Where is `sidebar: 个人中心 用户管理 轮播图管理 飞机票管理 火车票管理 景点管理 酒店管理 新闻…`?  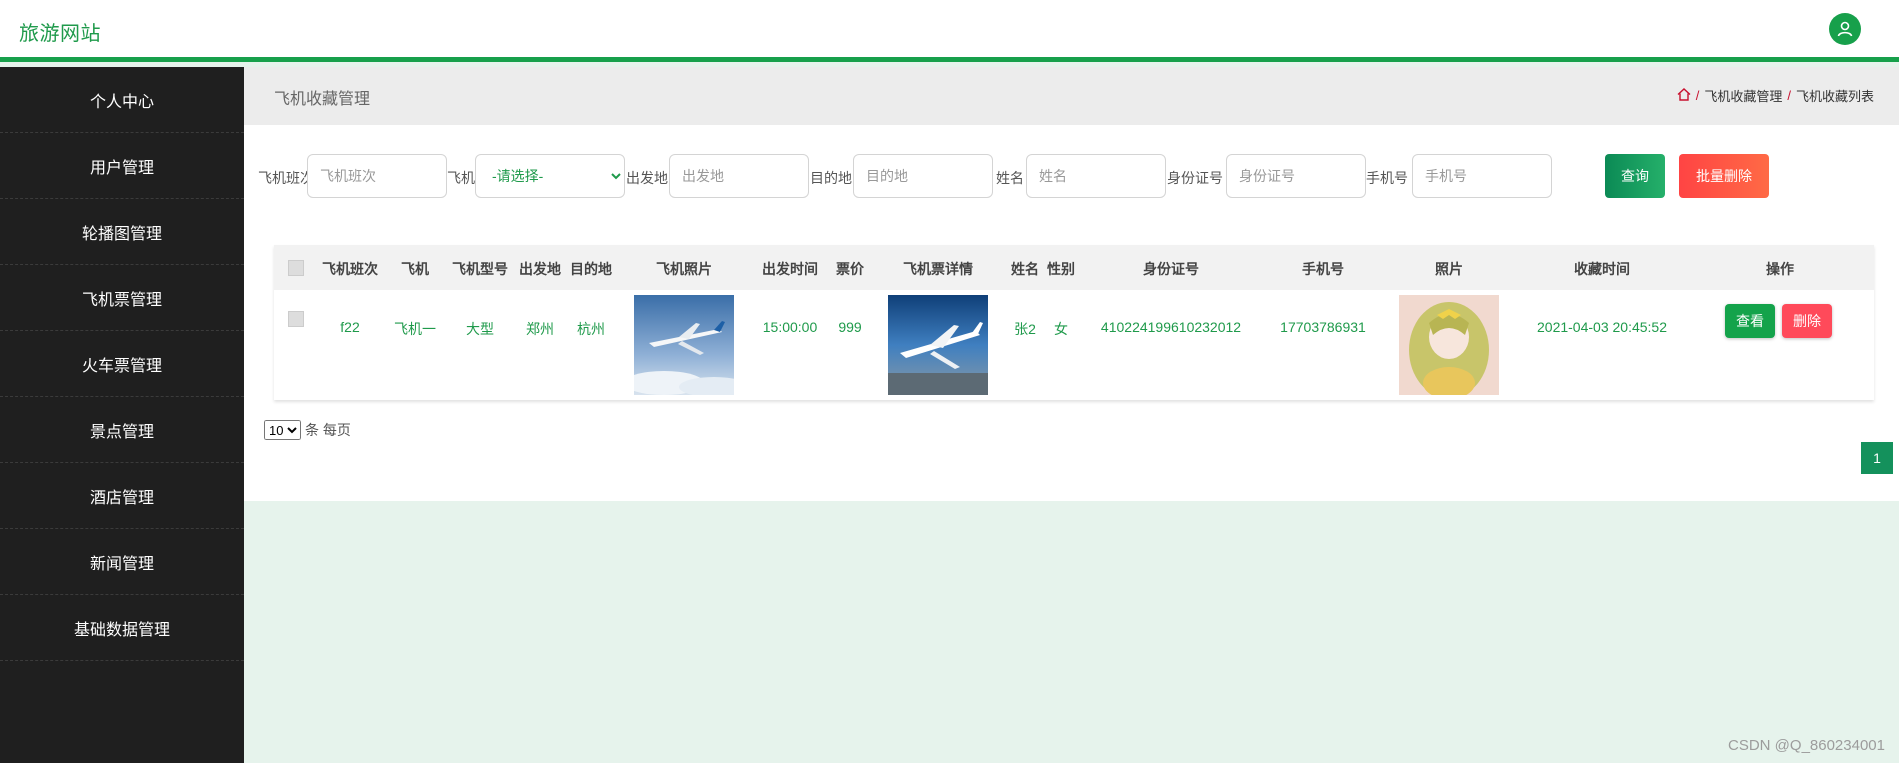 sidebar: 个人中心 用户管理 轮播图管理 飞机票管理 火车票管理 景点管理 酒店管理 新闻… is located at coordinates (122, 415).